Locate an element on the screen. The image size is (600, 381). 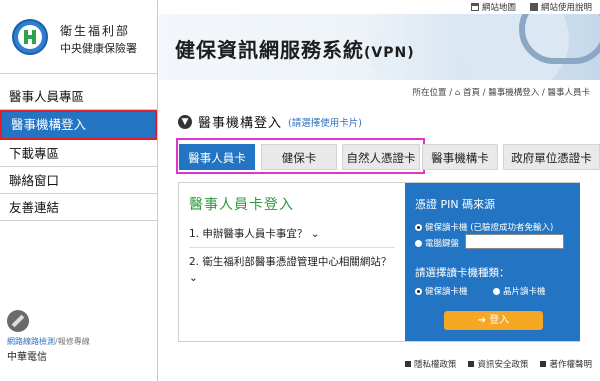
nhi-seal-icon is located at coordinates (30, 37).